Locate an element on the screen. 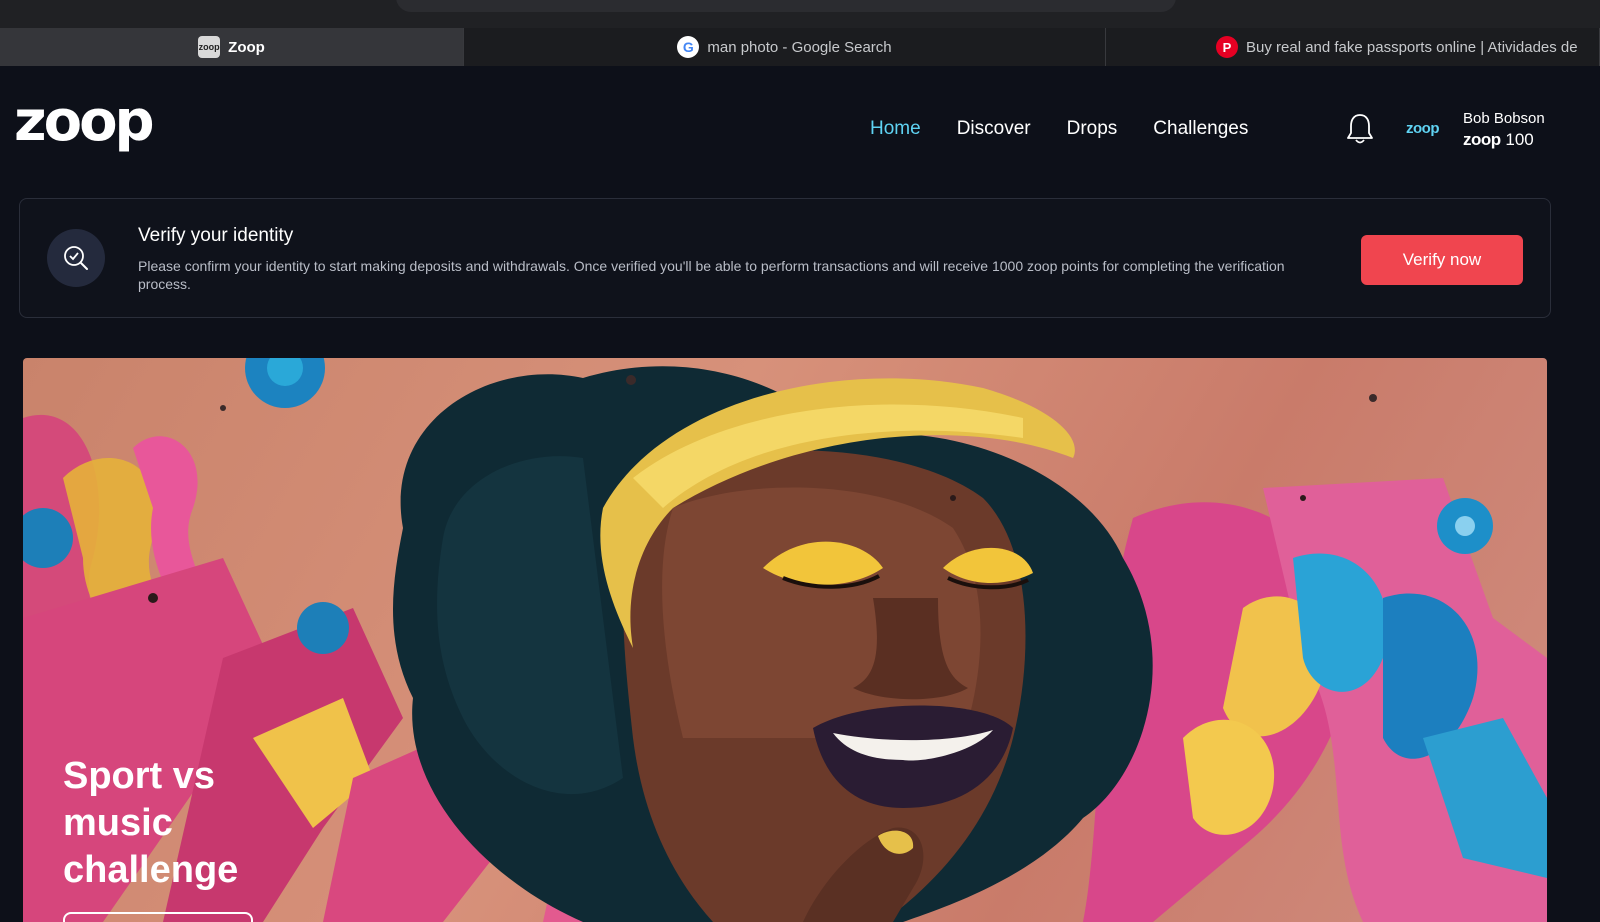  nav-drops: Drops is located at coordinates (1092, 129).